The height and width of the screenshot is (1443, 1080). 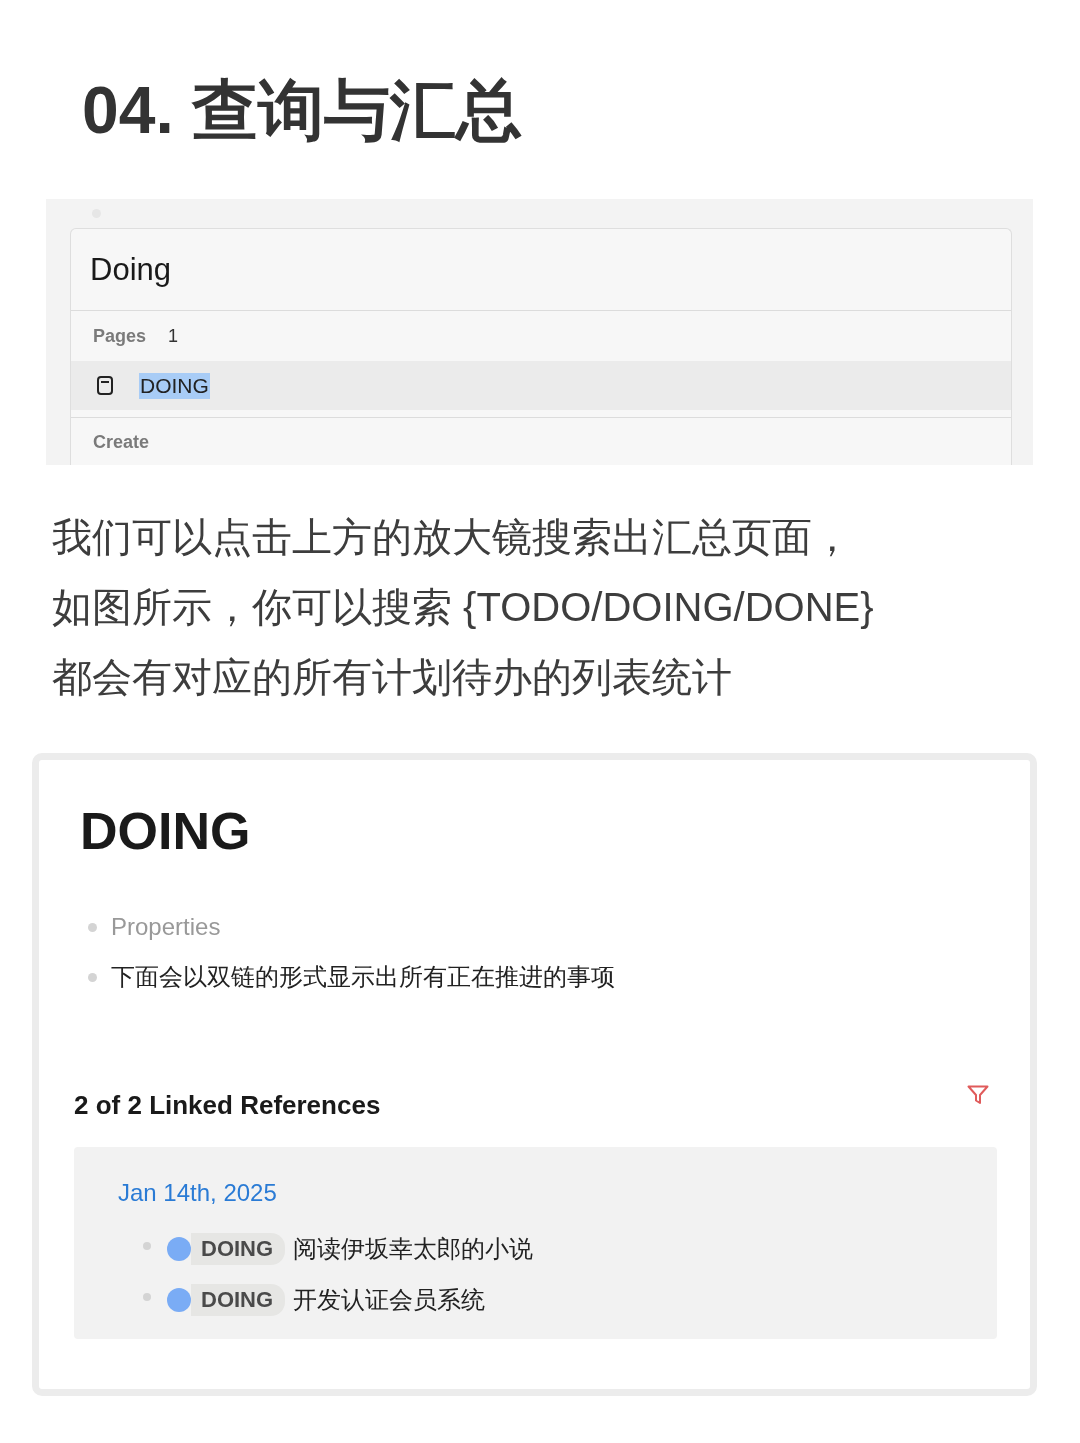 What do you see at coordinates (978, 1094) in the screenshot?
I see `filter-icon` at bounding box center [978, 1094].